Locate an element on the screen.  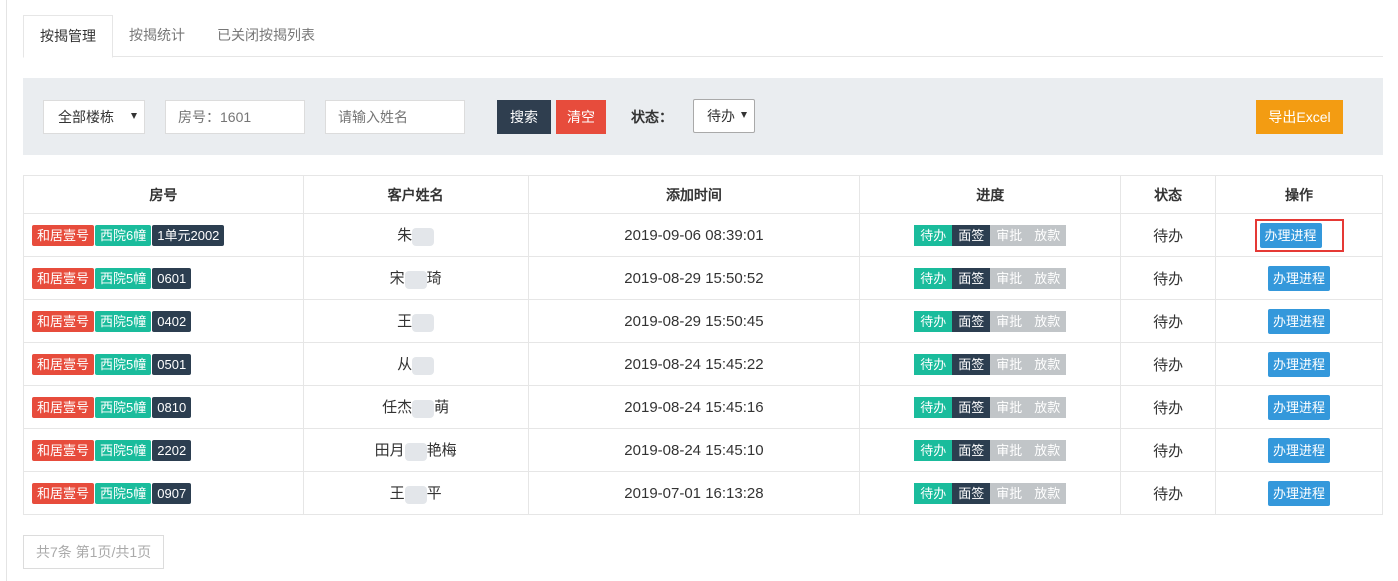
status-select-value: 待办 is located at coordinates (721, 116).